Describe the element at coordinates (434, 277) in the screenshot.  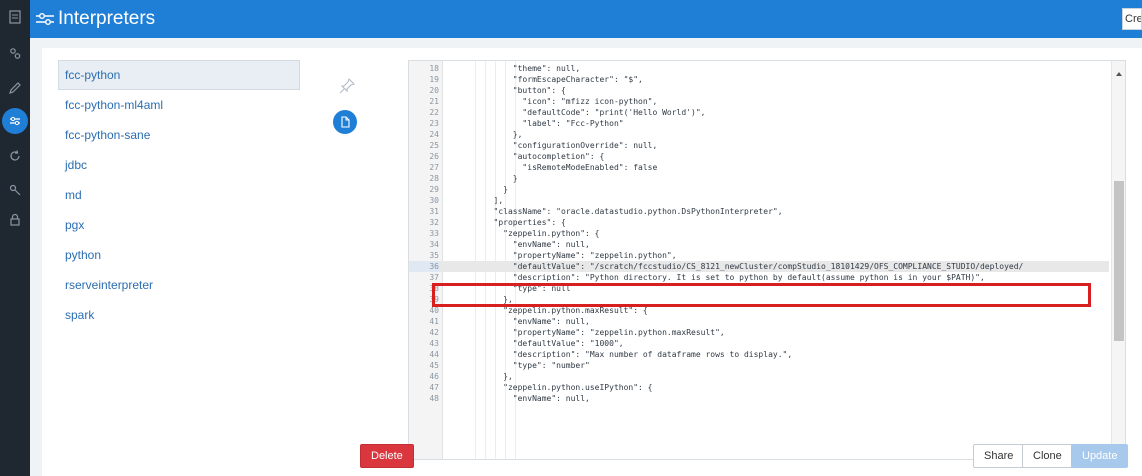
I see `line-number: 37` at that location.